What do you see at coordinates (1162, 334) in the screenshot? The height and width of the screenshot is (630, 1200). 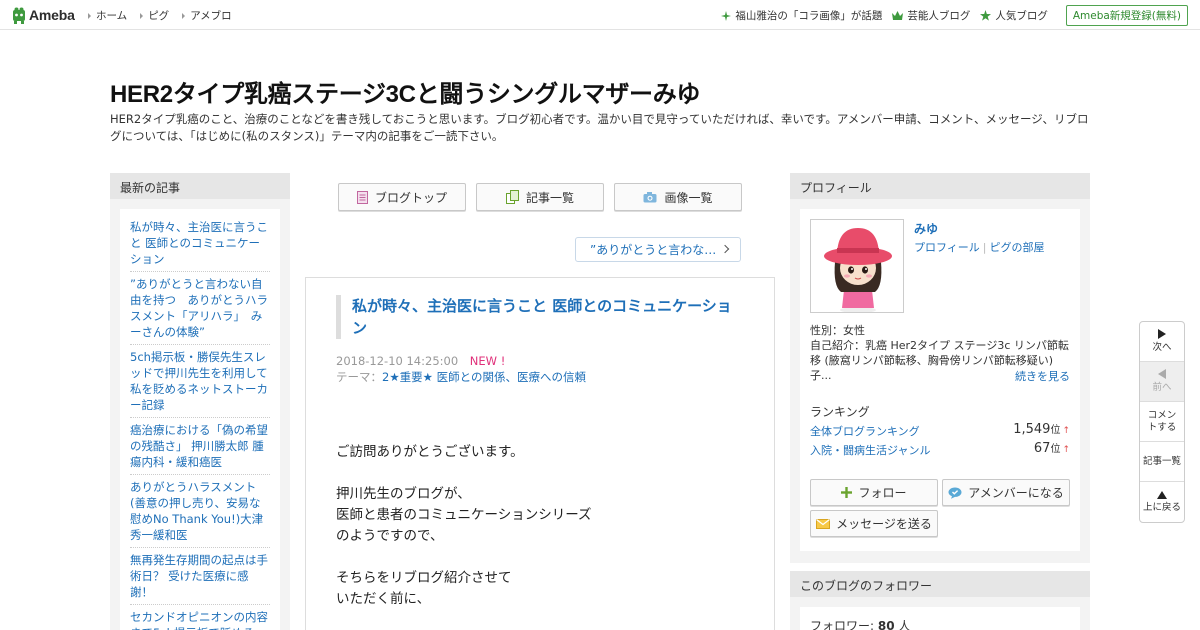 I see `play-right-icon` at bounding box center [1162, 334].